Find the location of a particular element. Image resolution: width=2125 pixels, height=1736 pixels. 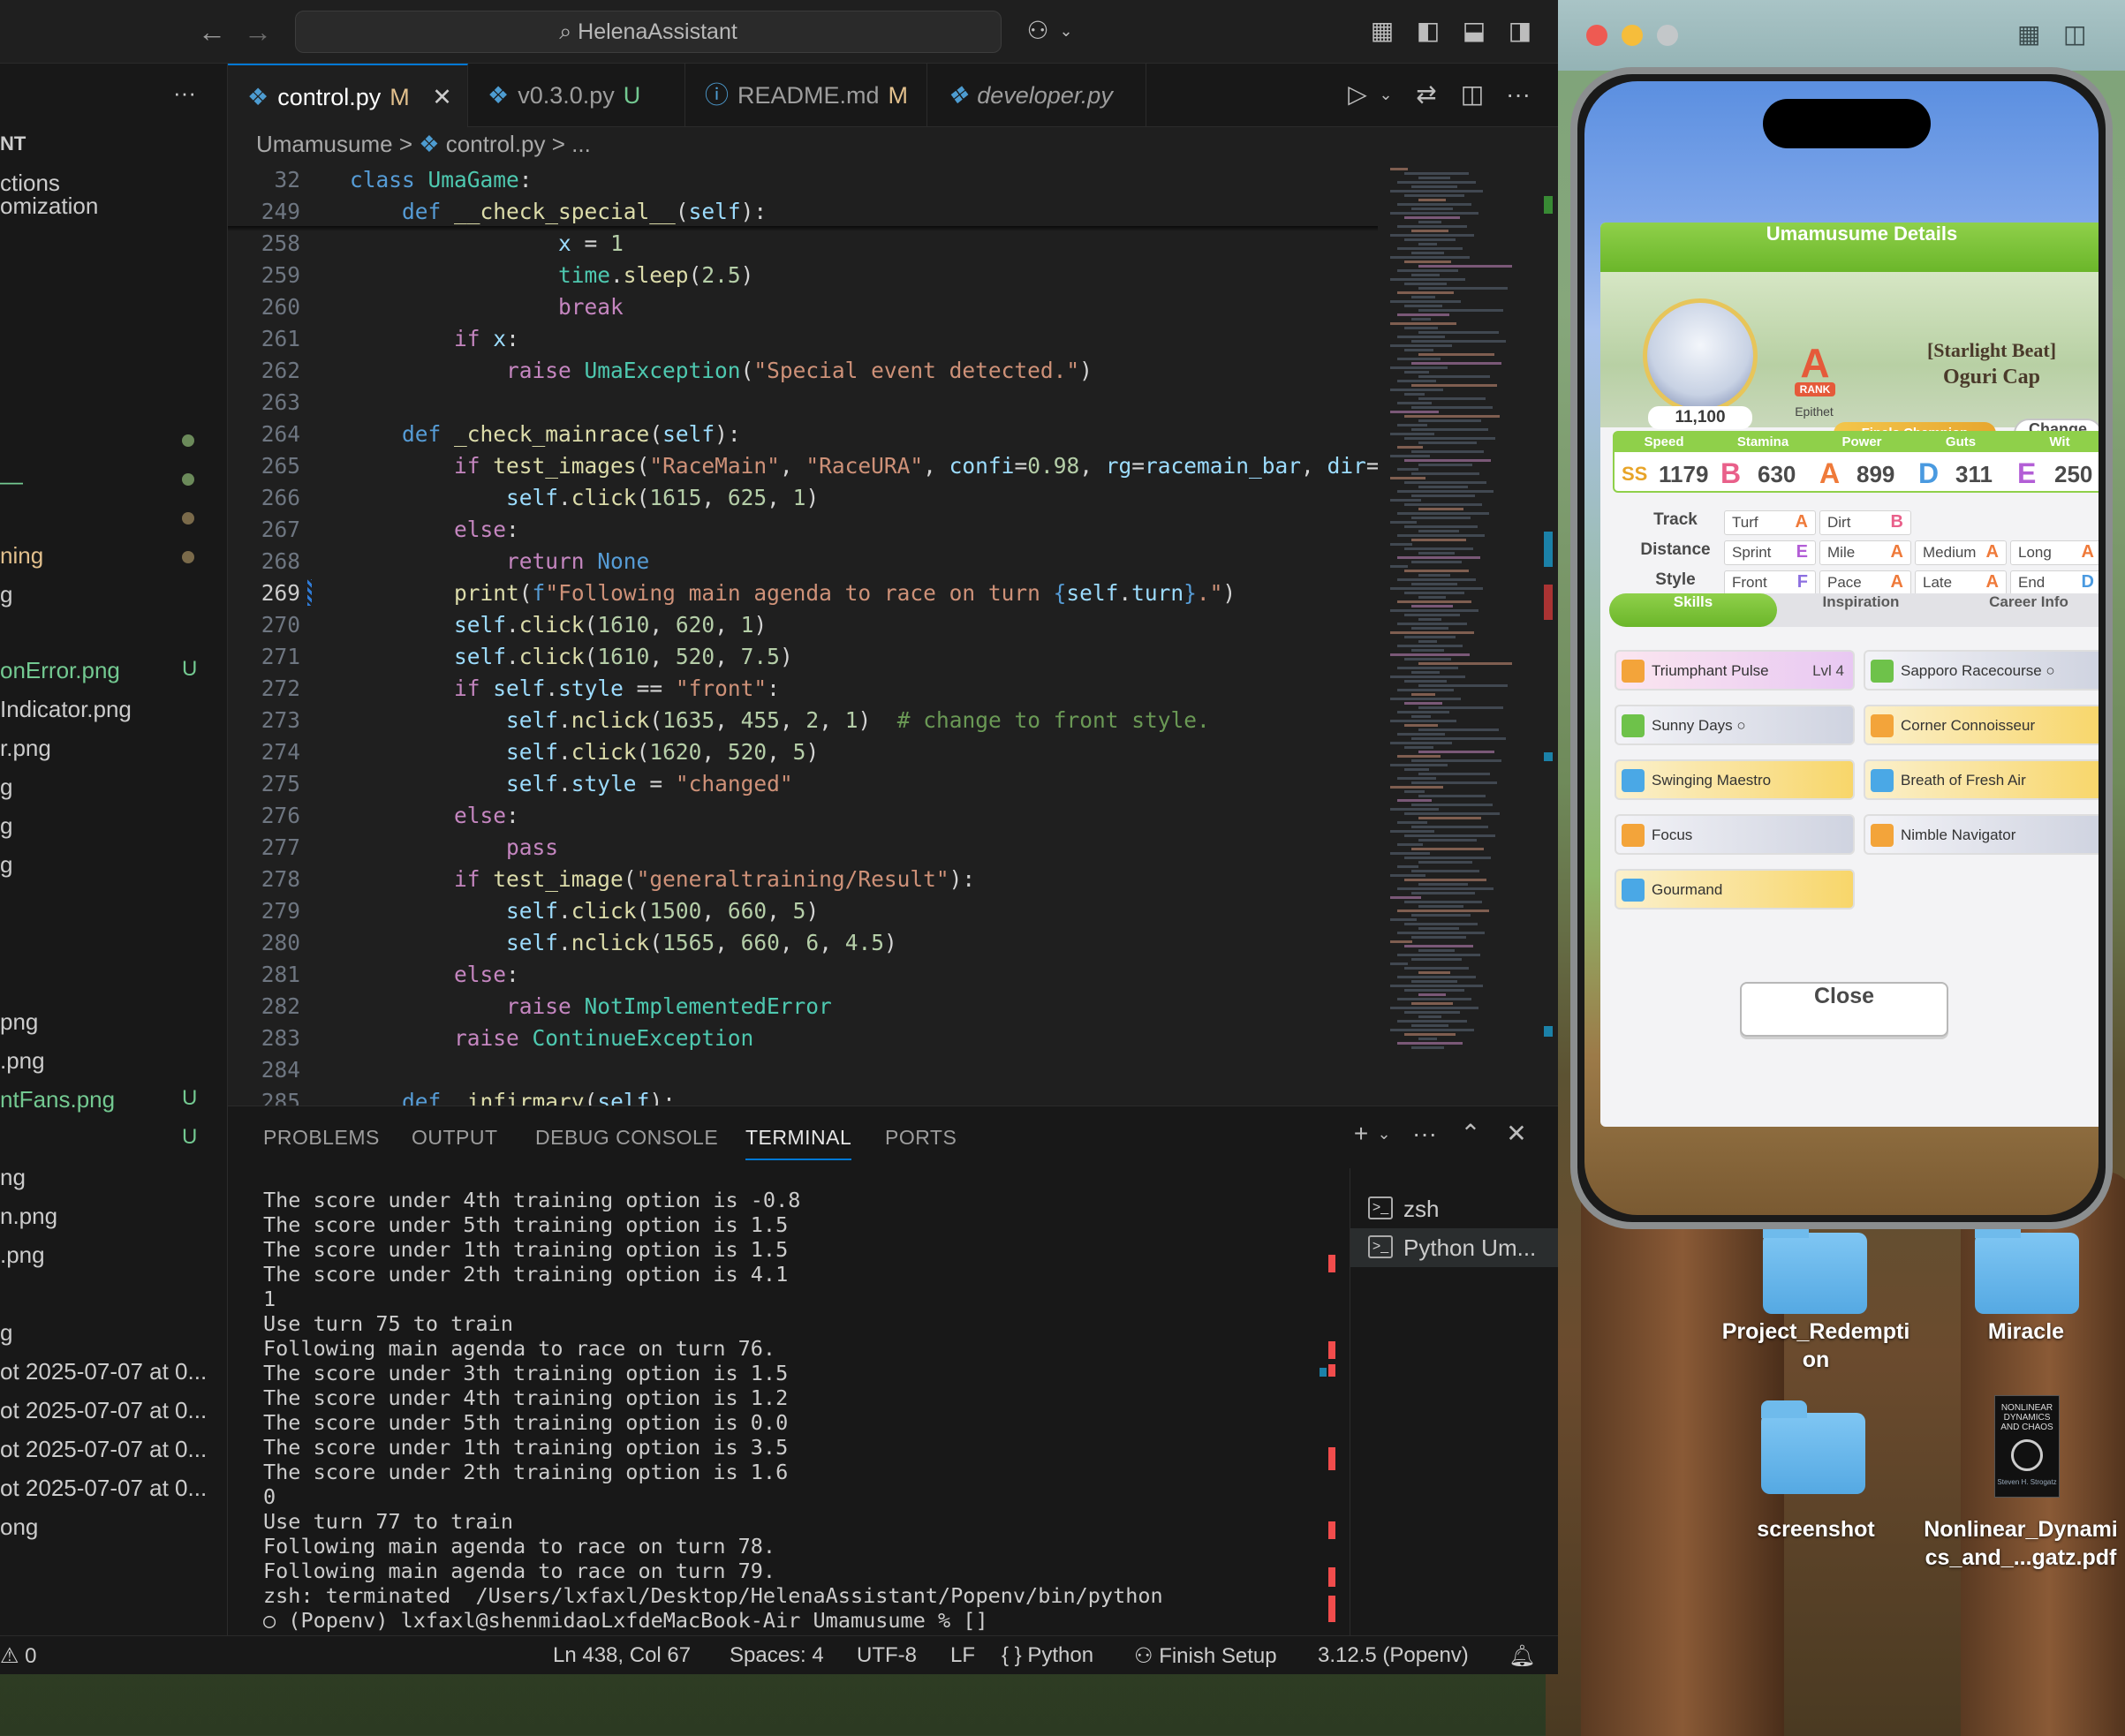

skill-card: Focus is located at coordinates (1735, 835).